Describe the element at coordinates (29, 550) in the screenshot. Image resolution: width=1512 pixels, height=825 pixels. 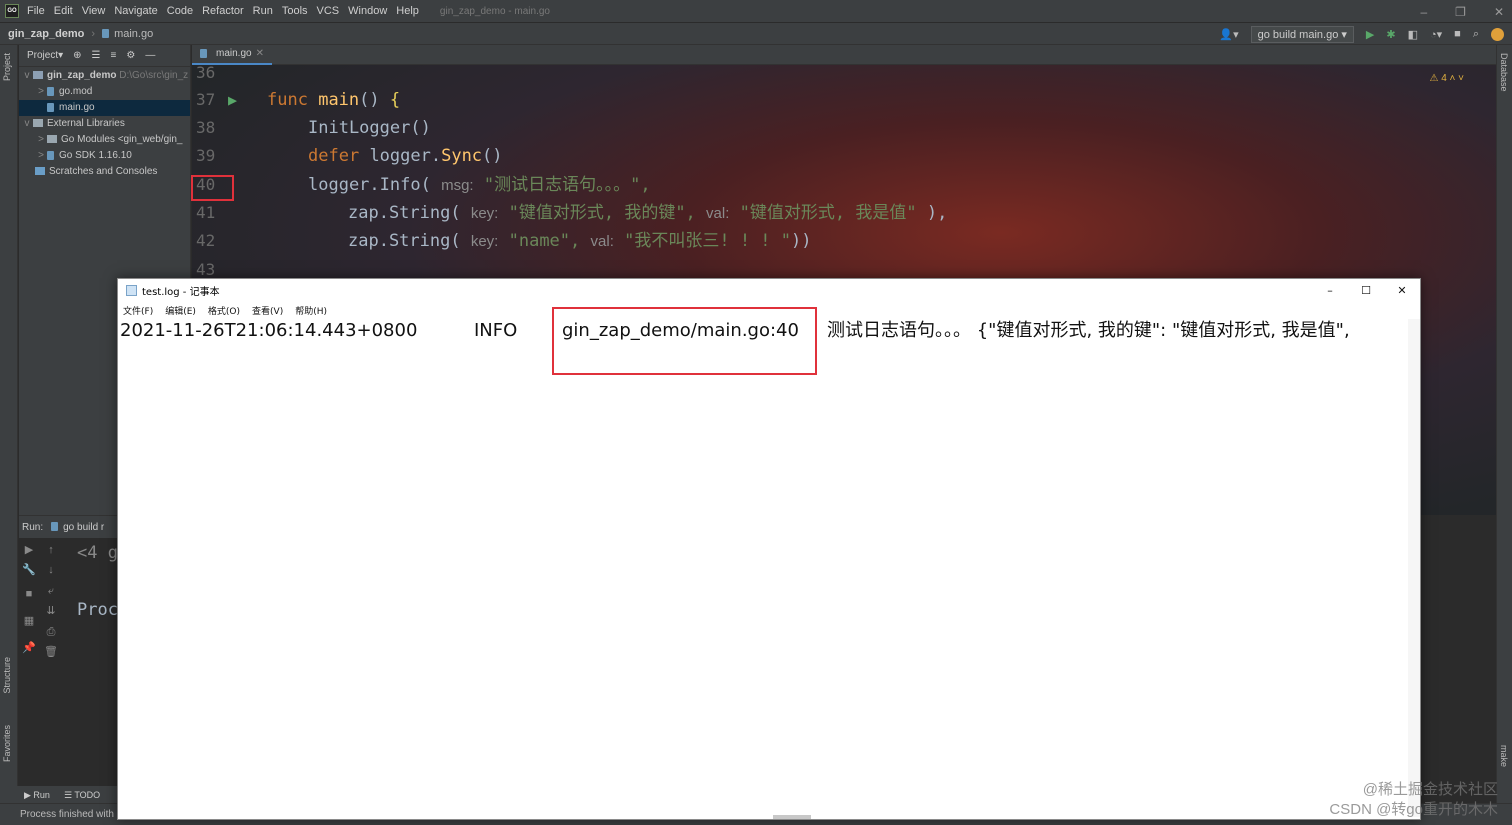
I see `rerun-icon: ▶` at that location.